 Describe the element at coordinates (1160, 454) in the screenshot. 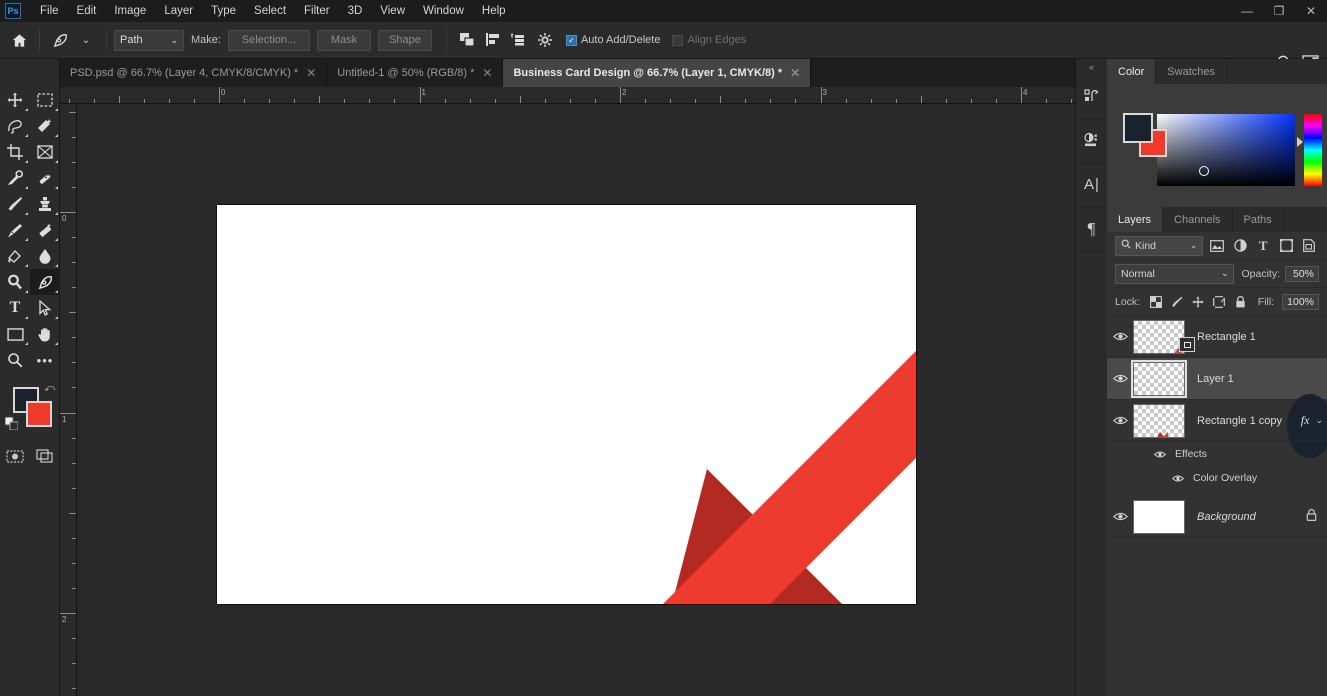

I see `effects-visibility-icon` at that location.